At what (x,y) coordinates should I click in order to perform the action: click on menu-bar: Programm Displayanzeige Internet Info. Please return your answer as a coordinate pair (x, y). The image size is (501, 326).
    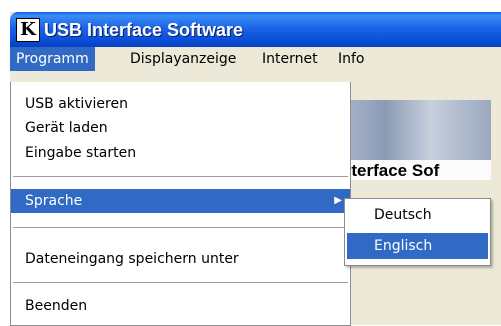
    Looking at the image, I should click on (255, 59).